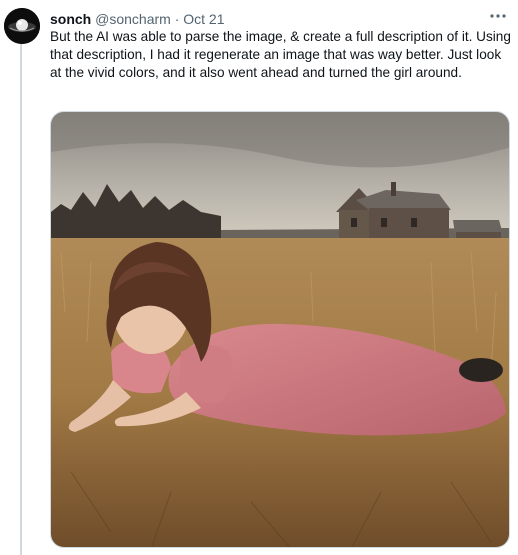 The height and width of the screenshot is (555, 518). What do you see at coordinates (21, 299) in the screenshot?
I see `thread-connector-line` at bounding box center [21, 299].